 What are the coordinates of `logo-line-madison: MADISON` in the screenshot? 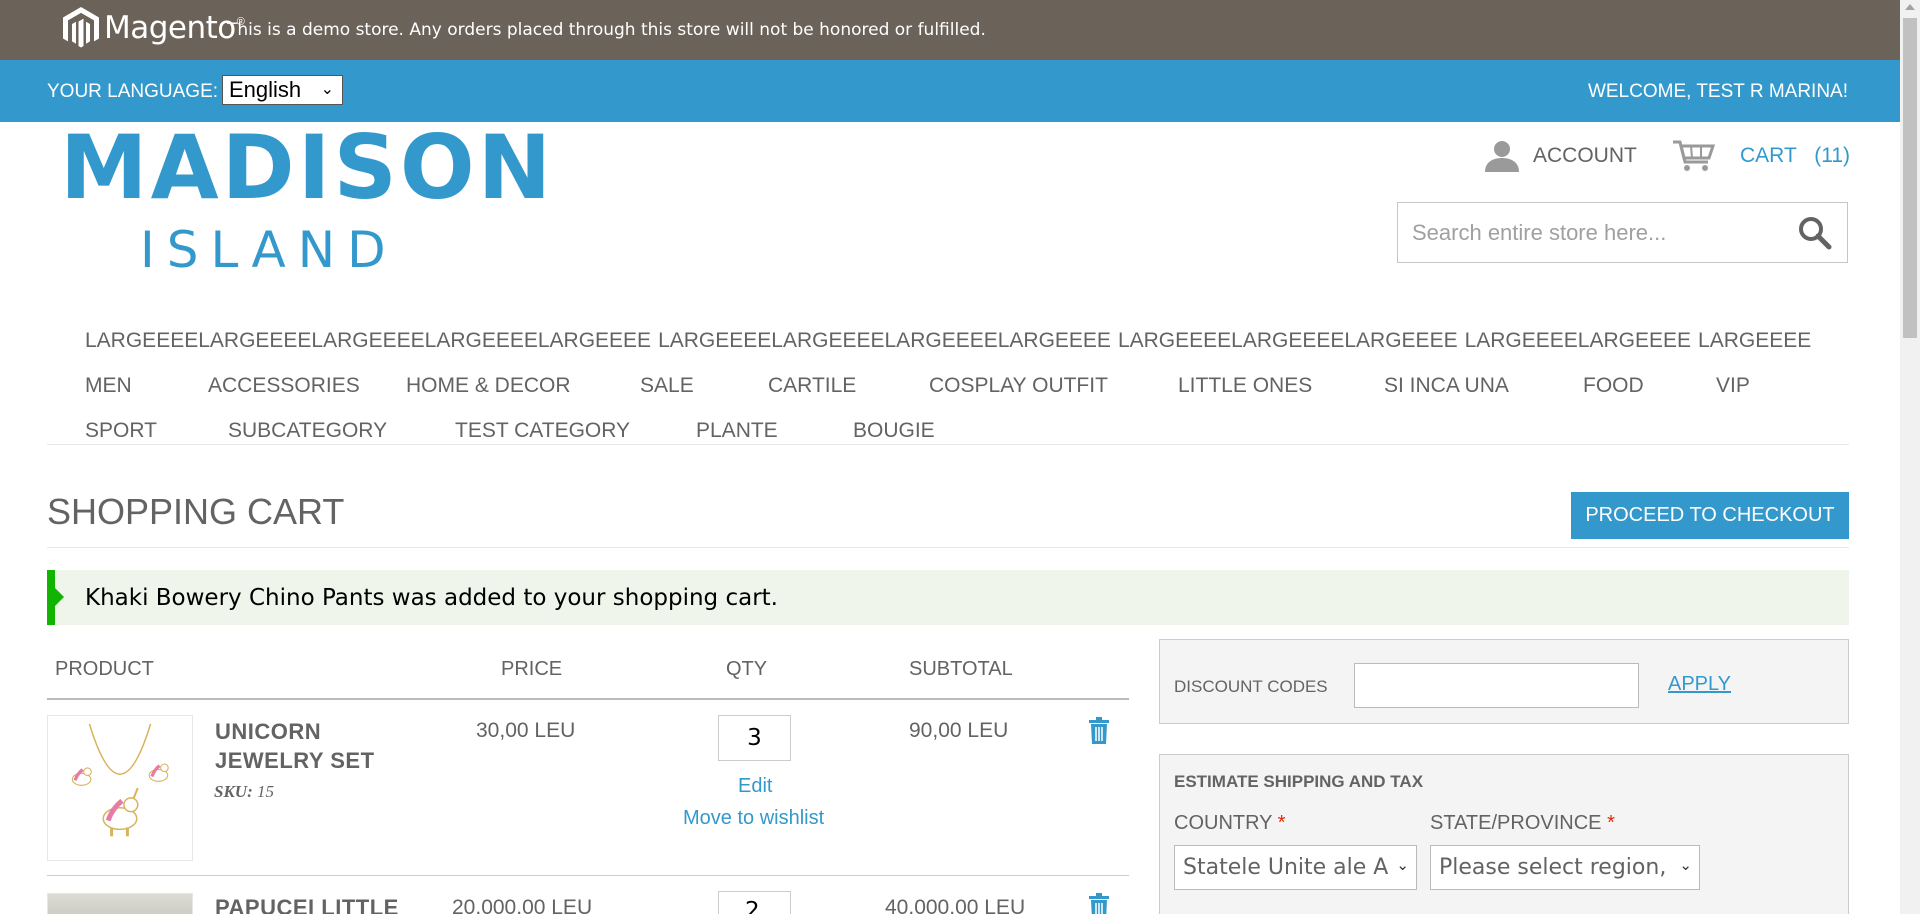 It's located at (307, 167).